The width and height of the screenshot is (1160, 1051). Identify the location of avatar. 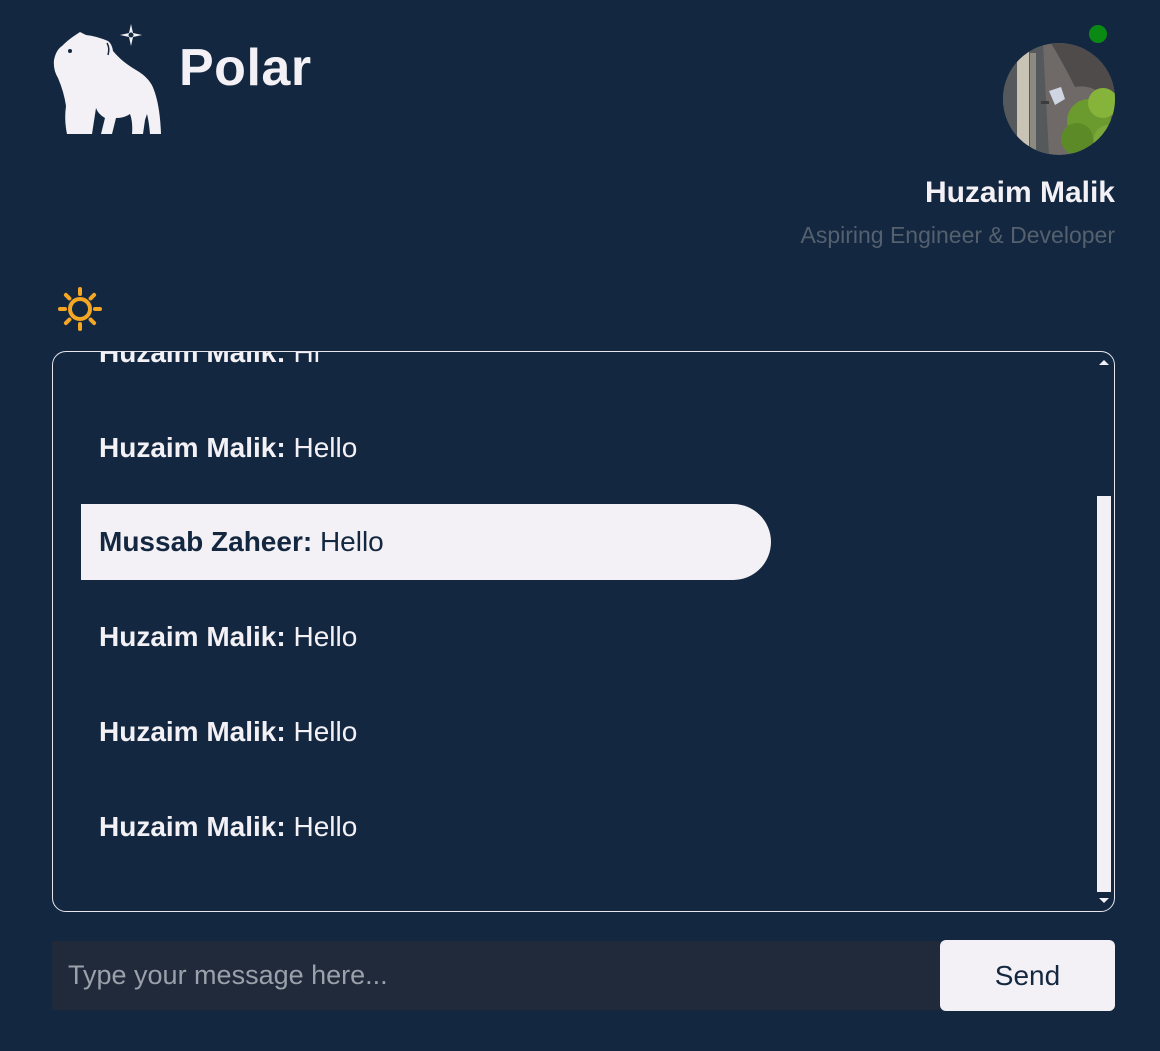
(1059, 99).